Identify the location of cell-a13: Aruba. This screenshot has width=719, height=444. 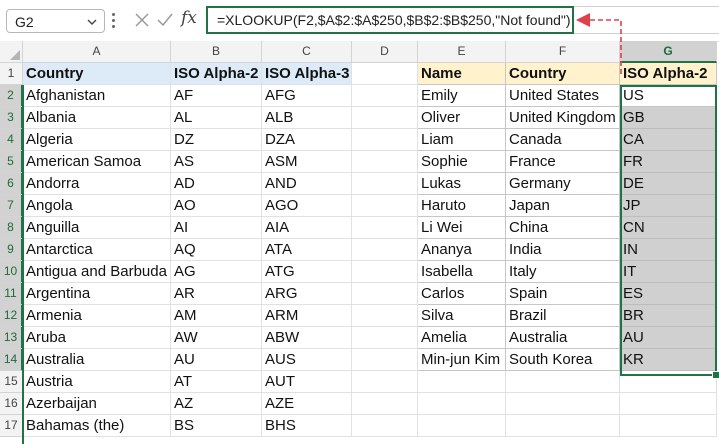
(97, 338).